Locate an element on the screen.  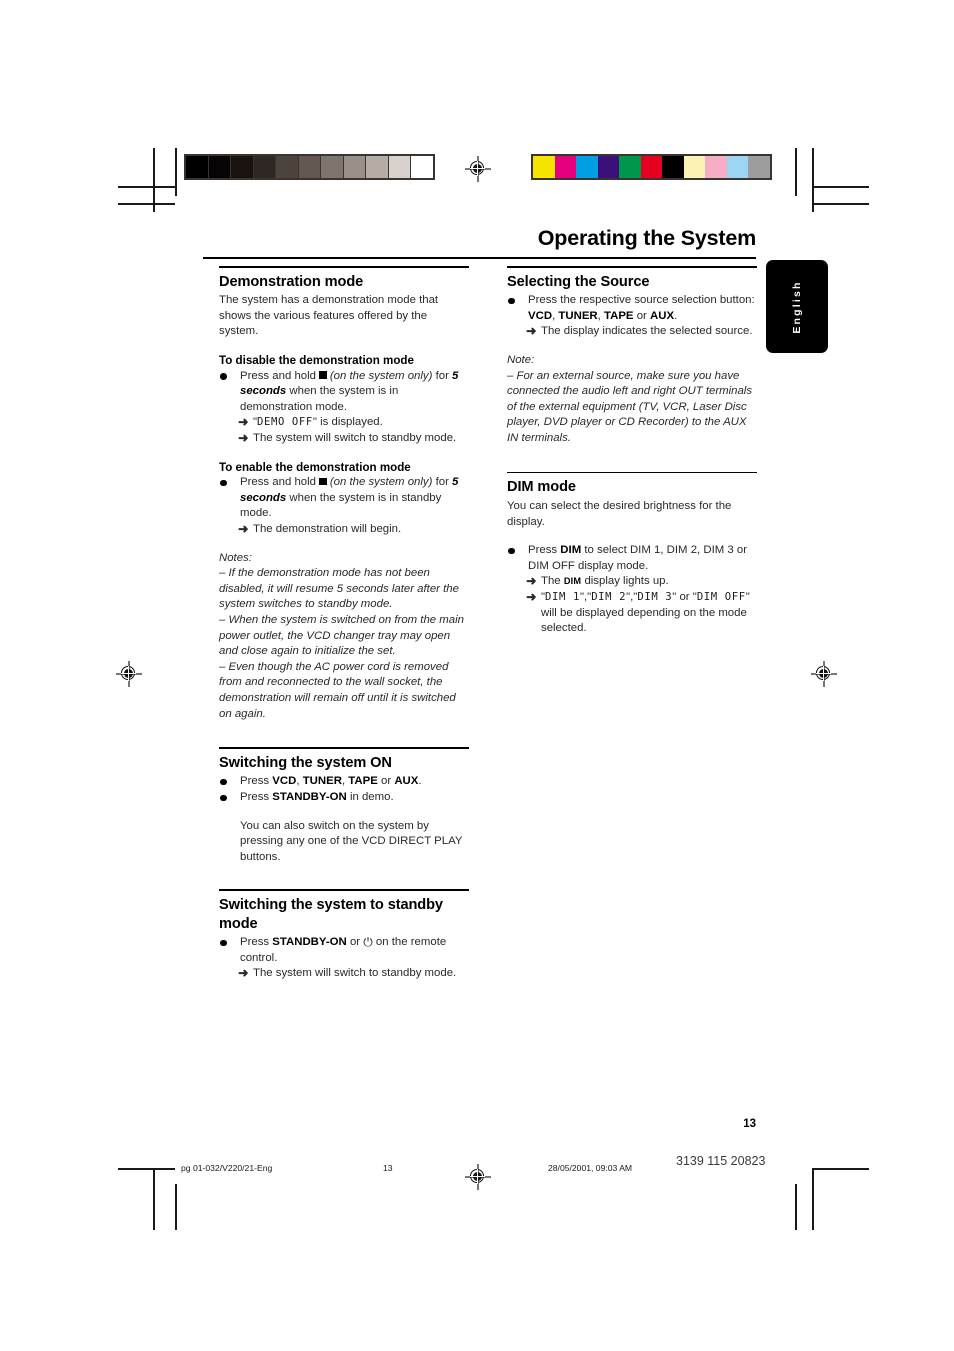
button-tape: TAPE is located at coordinates (363, 781).